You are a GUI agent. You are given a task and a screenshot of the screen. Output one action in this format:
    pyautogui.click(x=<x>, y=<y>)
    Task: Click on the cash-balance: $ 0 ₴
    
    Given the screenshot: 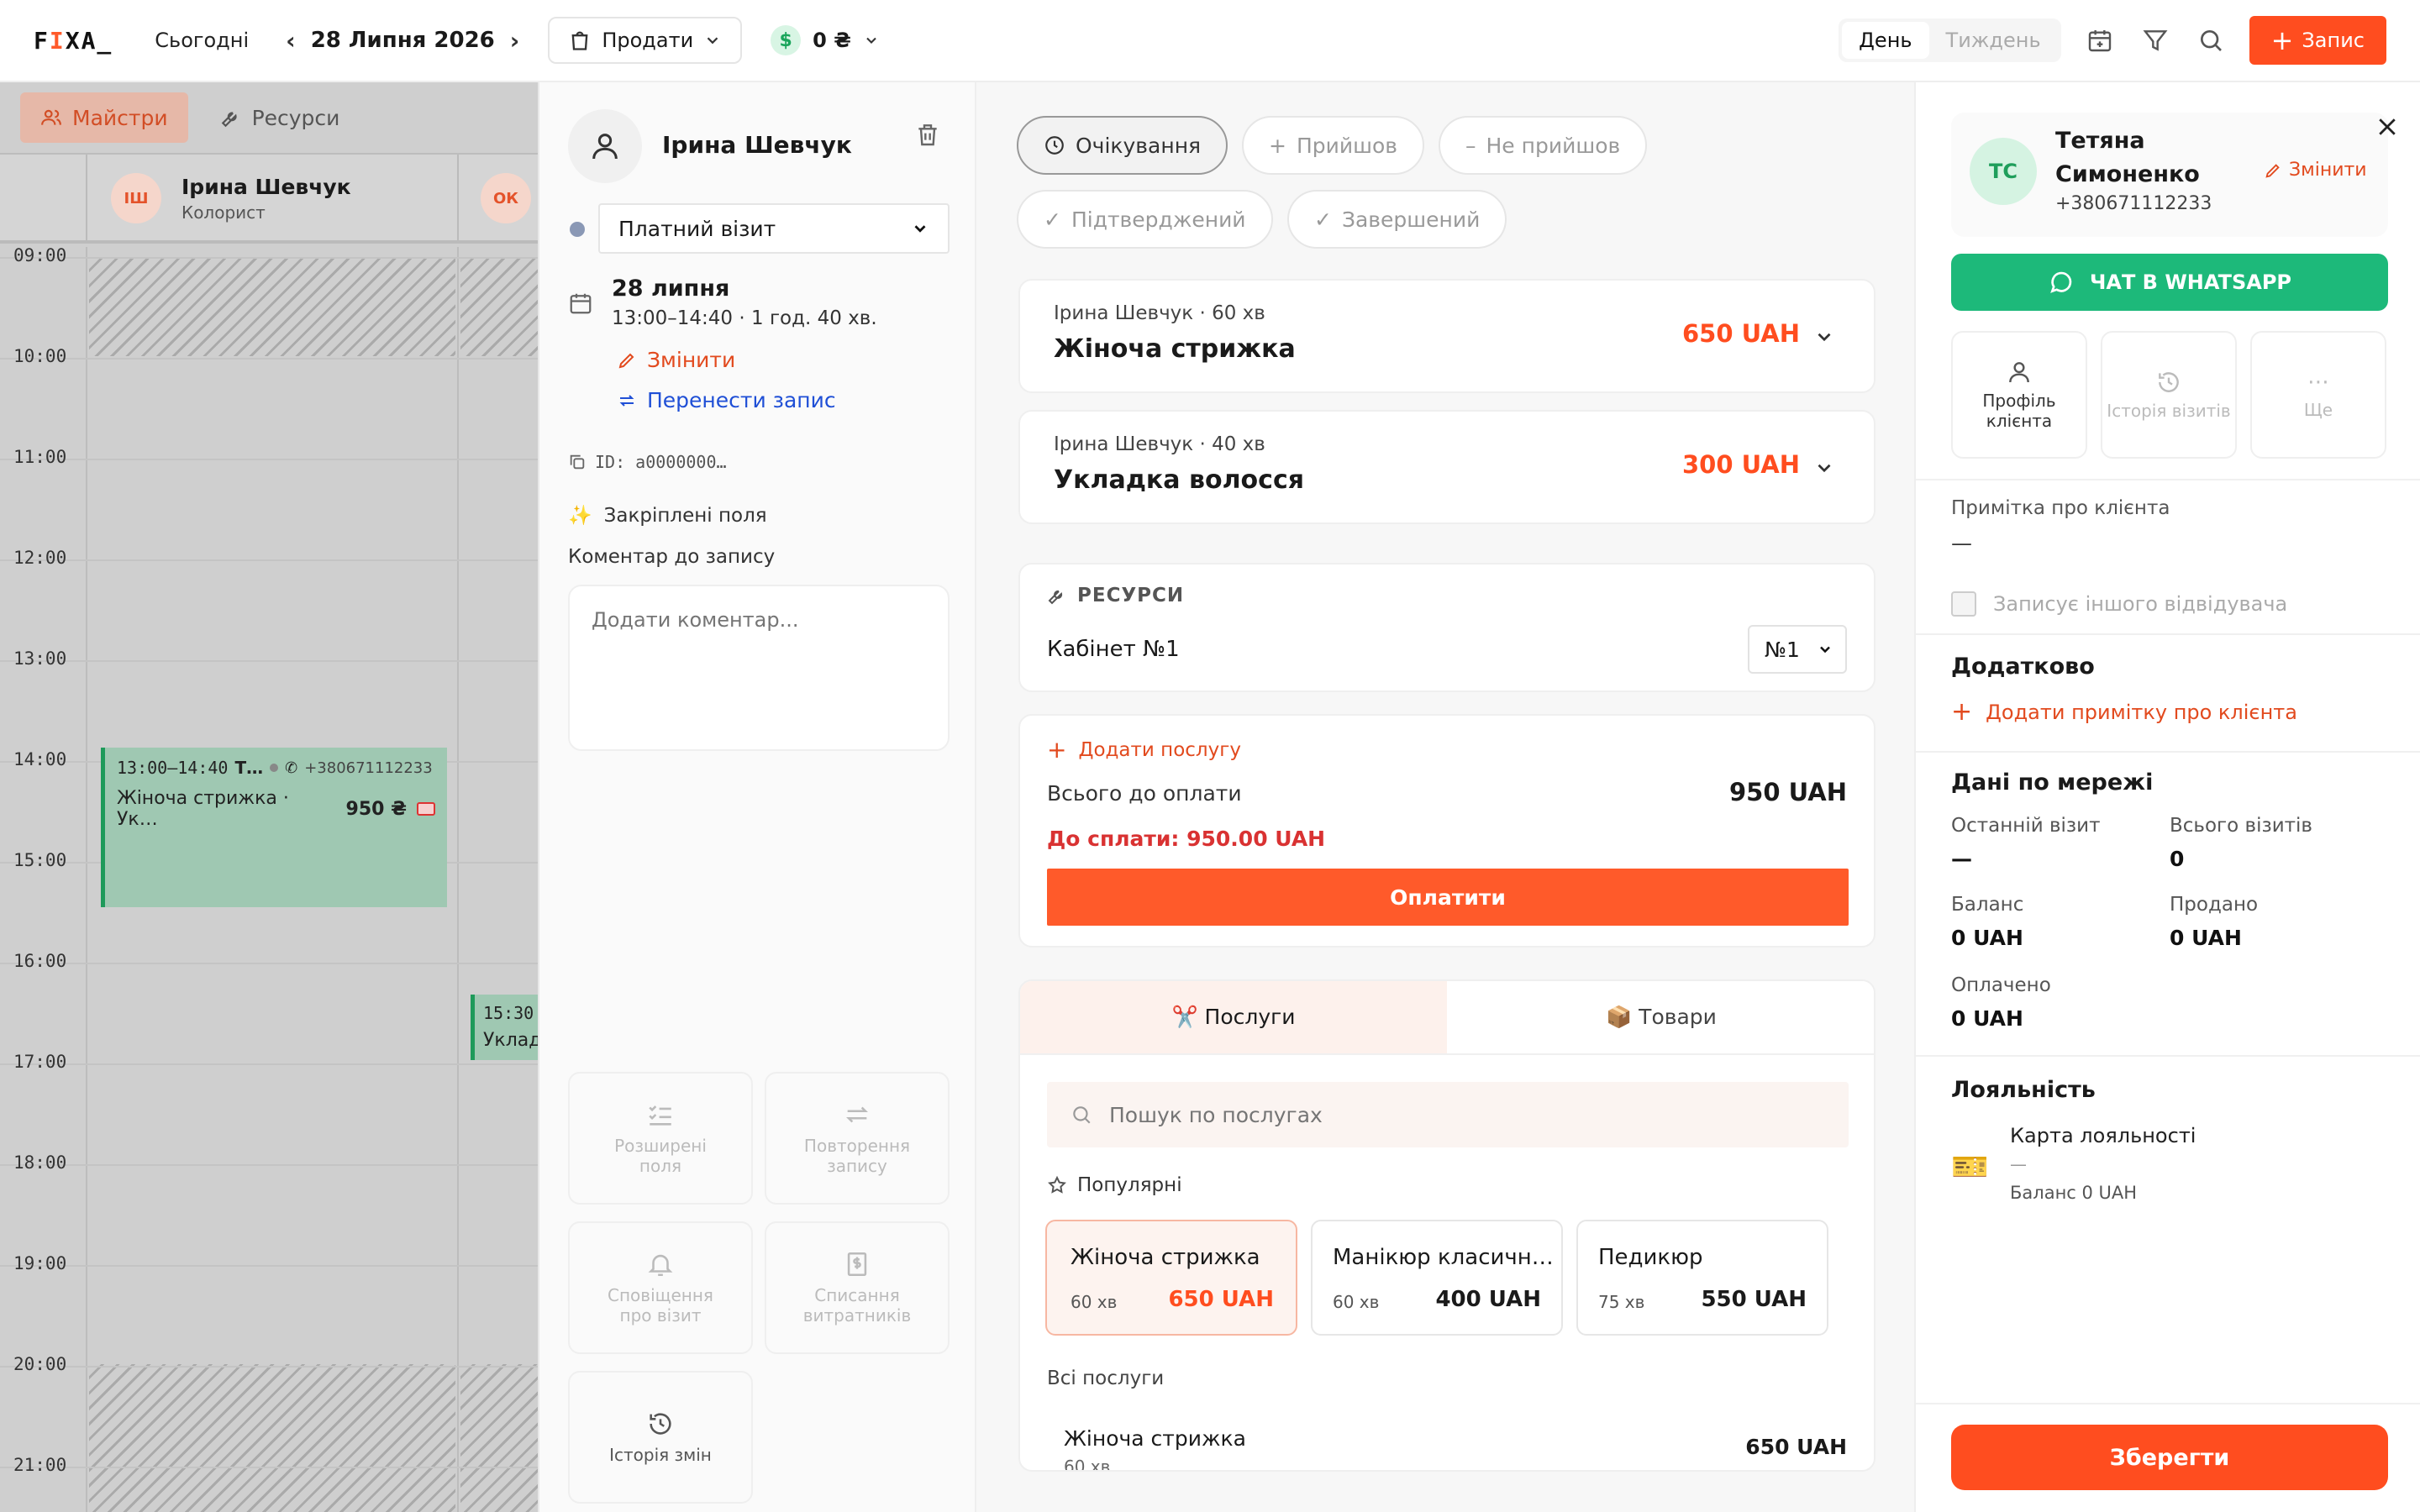 What is the action you would take?
    pyautogui.click(x=825, y=40)
    